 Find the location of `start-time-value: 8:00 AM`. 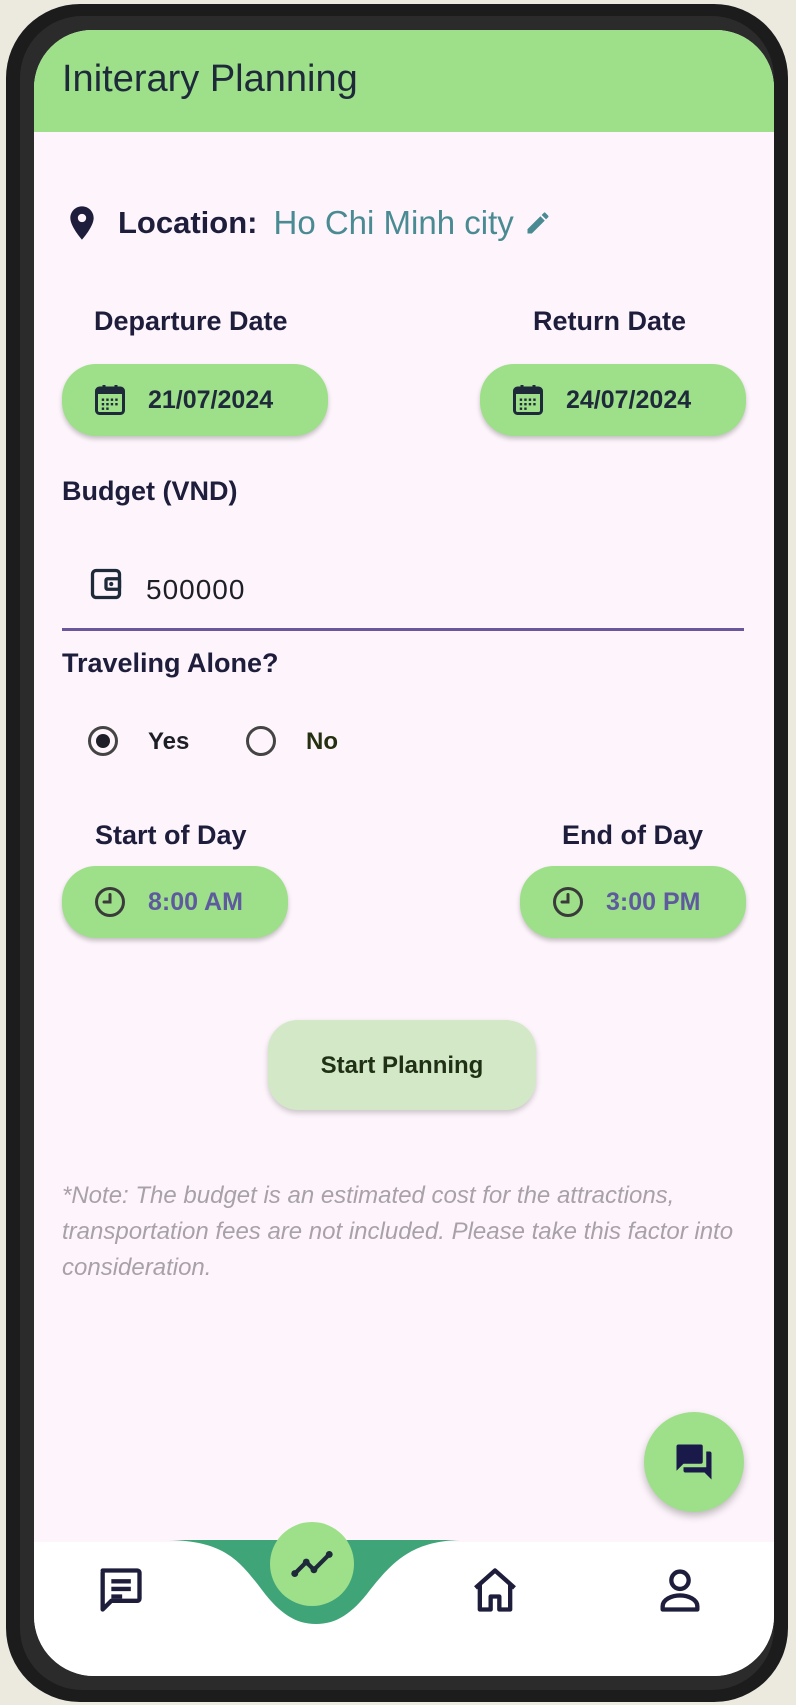

start-time-value: 8:00 AM is located at coordinates (195, 901).